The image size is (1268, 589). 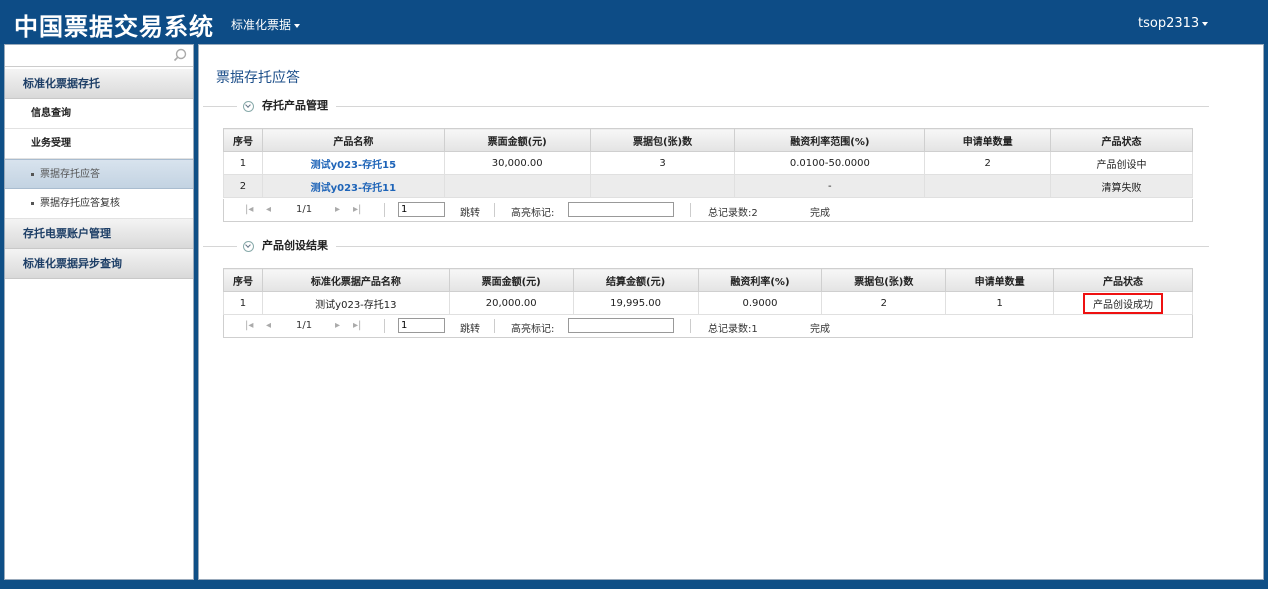 What do you see at coordinates (99, 264) in the screenshot?
I see `sidebar-group-async-query: 标准化票据异步查询` at bounding box center [99, 264].